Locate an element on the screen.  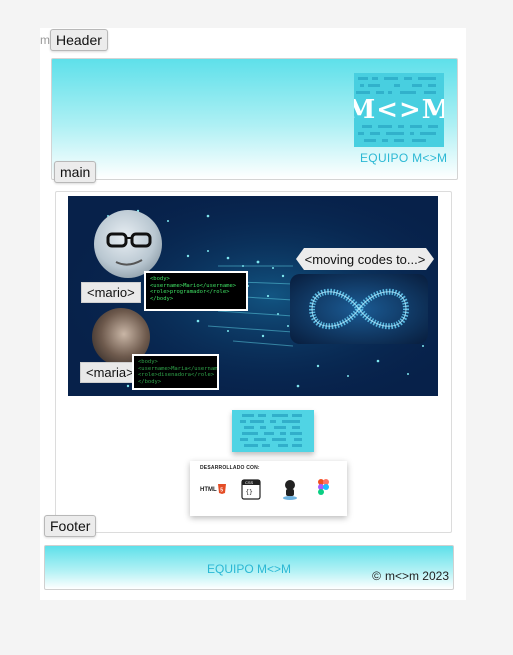
main-tag: main is located at coordinates (75, 172).